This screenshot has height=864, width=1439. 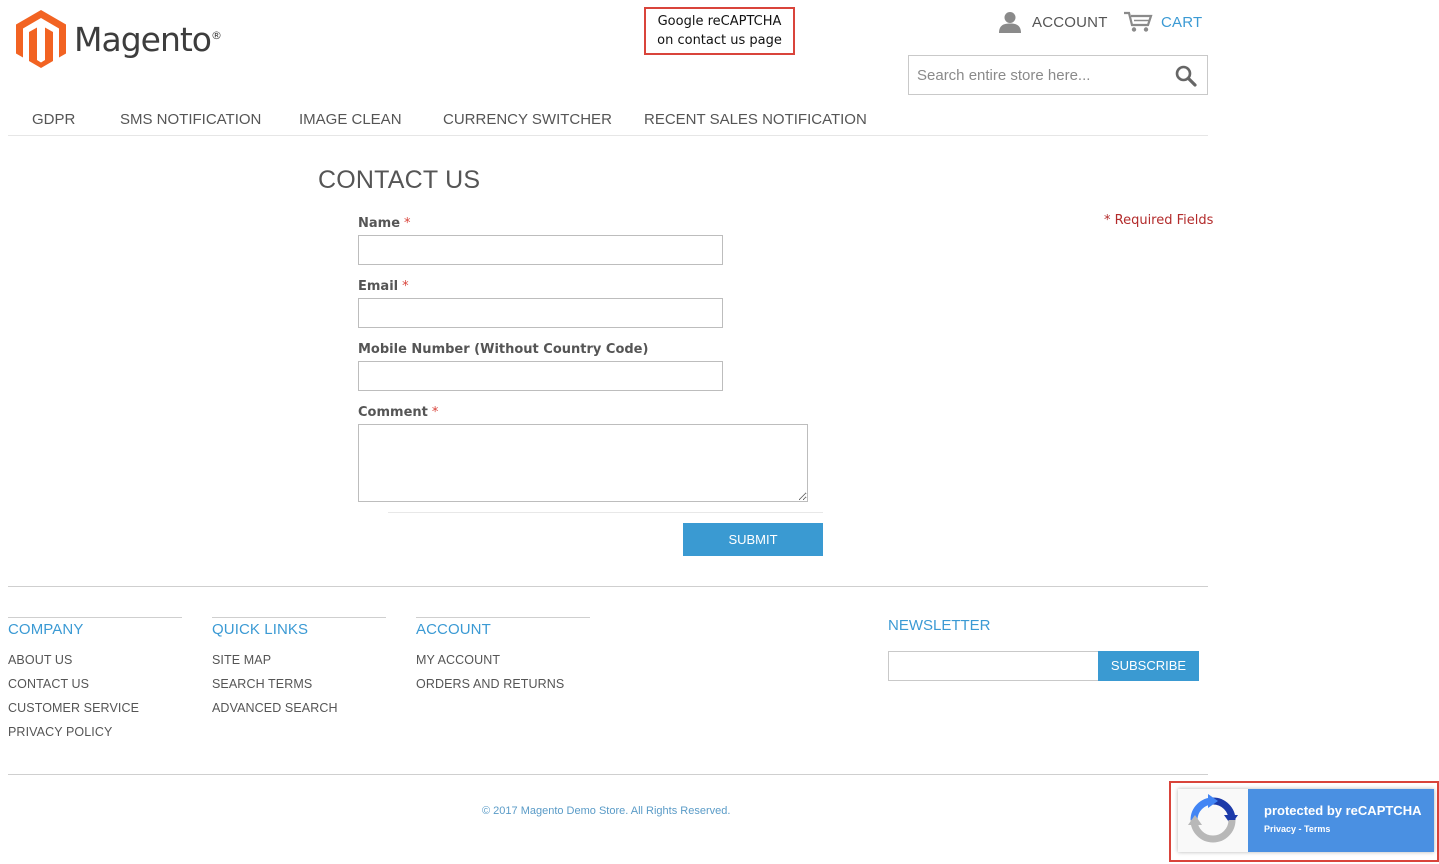 What do you see at coordinates (608, 774) in the screenshot?
I see `footer-bottom-divider` at bounding box center [608, 774].